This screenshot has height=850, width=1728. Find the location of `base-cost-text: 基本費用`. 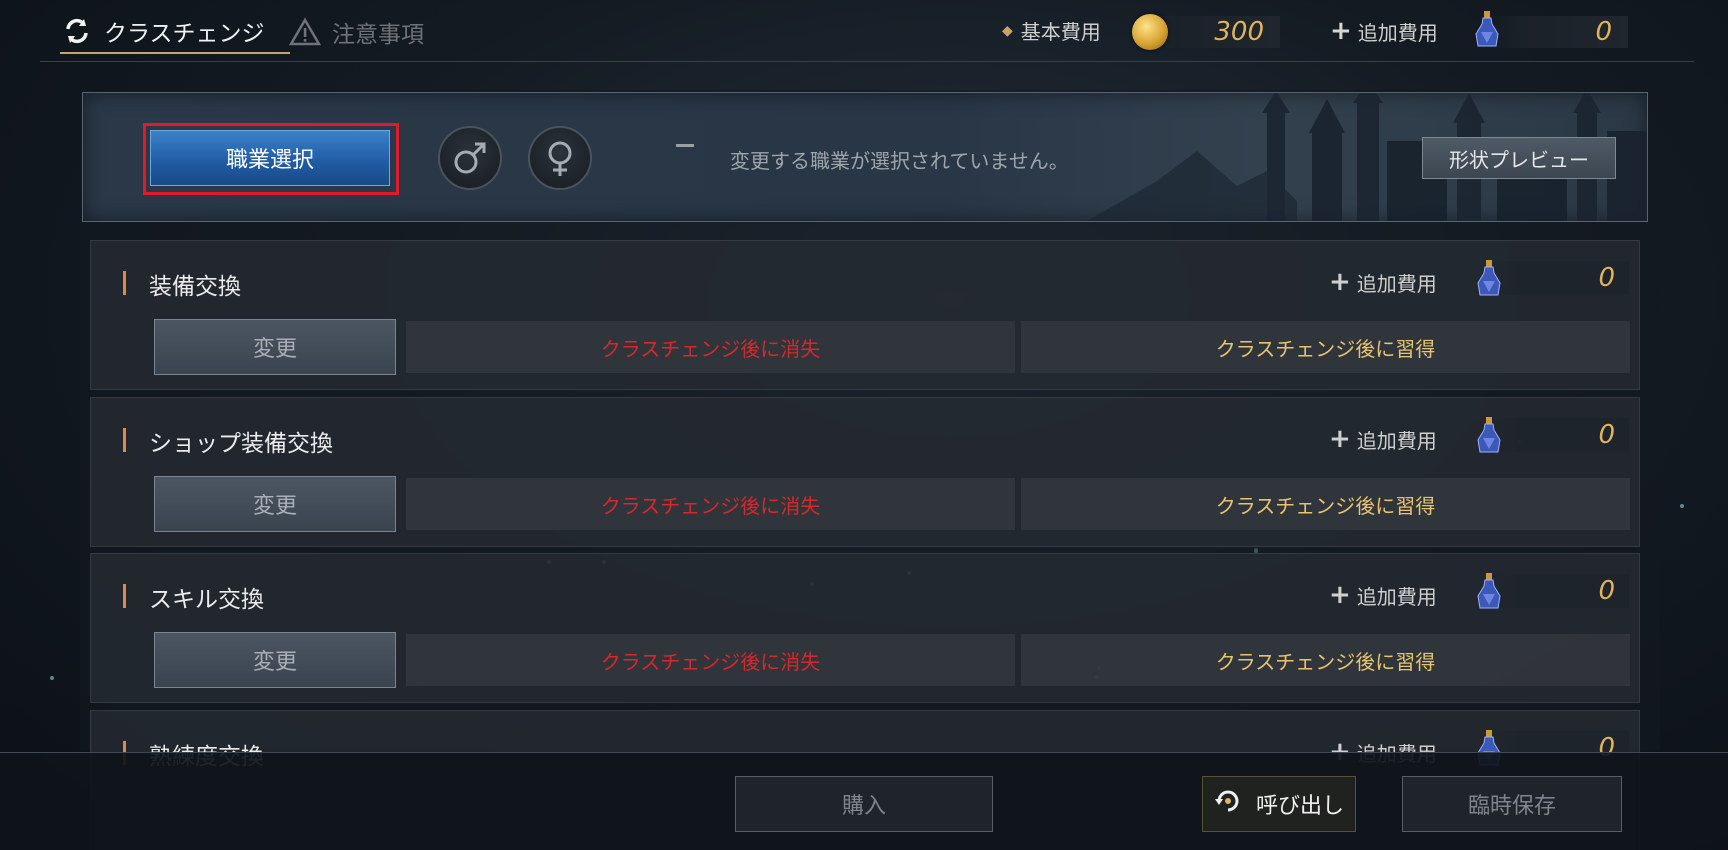

base-cost-text: 基本費用 is located at coordinates (1060, 32).